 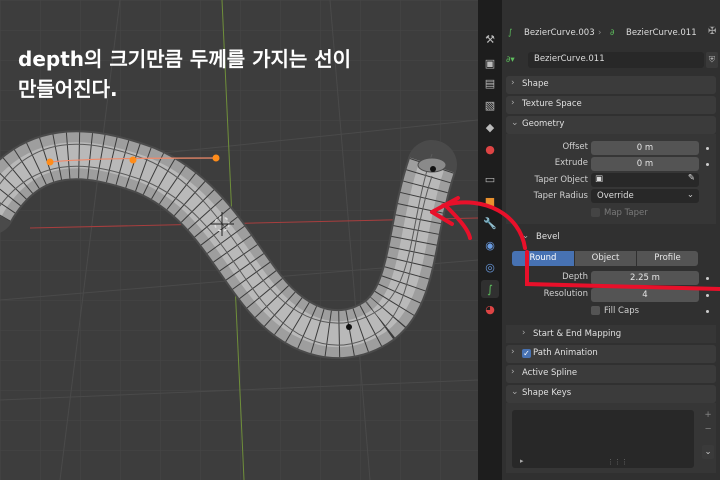 What do you see at coordinates (616, 60) in the screenshot?
I see `datablock-name-field: BezierCurve.011` at bounding box center [616, 60].